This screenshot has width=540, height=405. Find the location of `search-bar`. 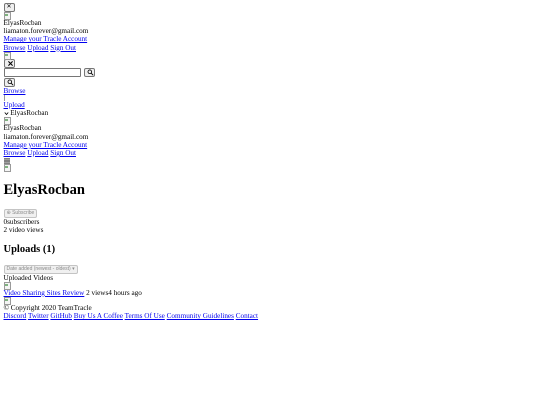

search-bar is located at coordinates (271, 72).